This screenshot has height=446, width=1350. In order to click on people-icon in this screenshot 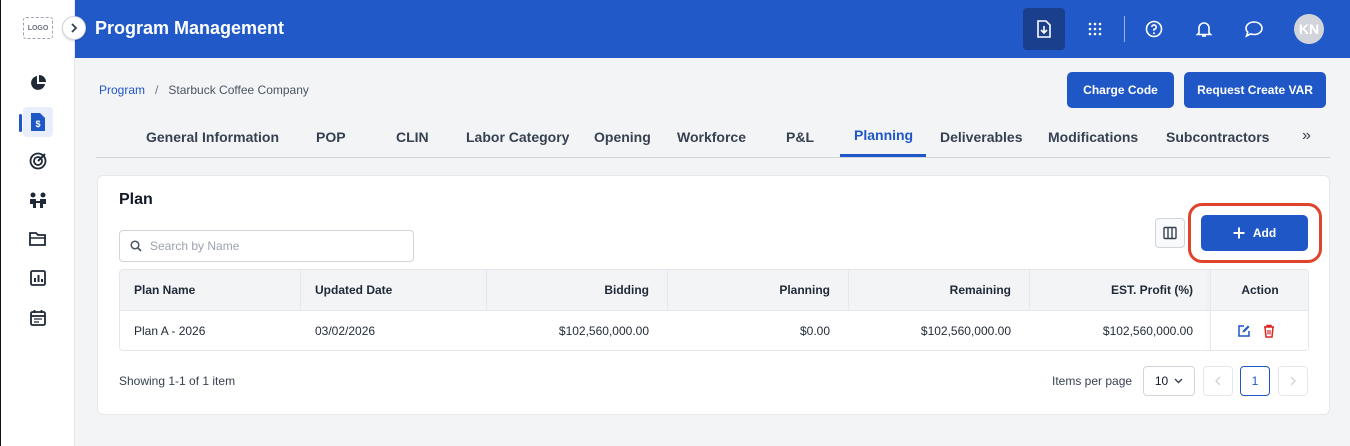, I will do `click(38, 200)`.